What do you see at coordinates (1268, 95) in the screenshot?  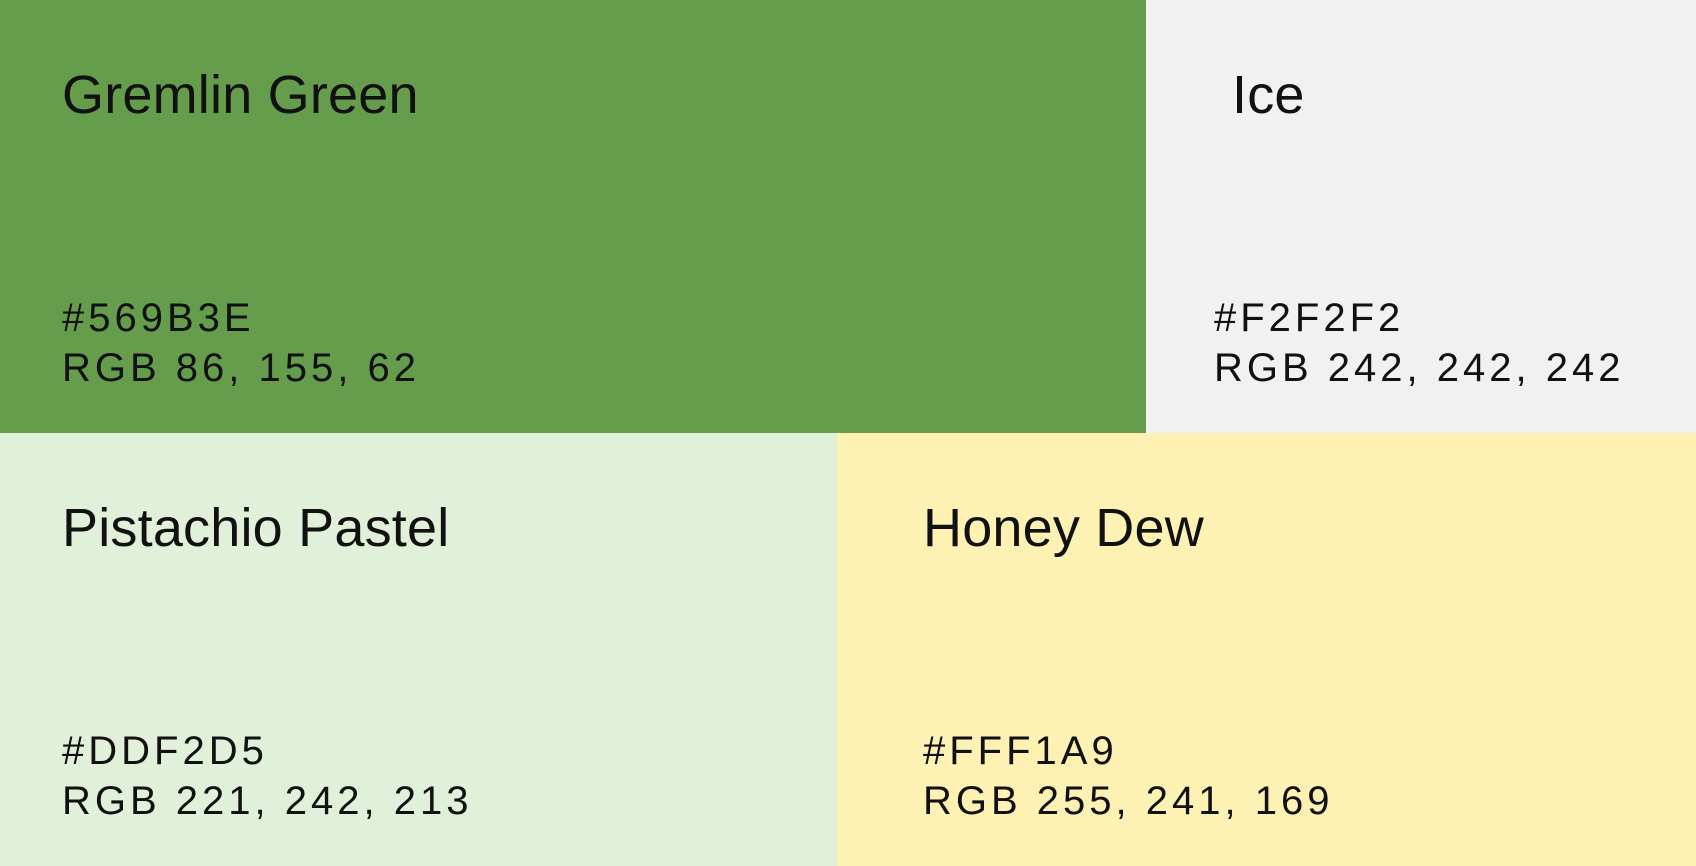 I see `swatch-name: Ice` at bounding box center [1268, 95].